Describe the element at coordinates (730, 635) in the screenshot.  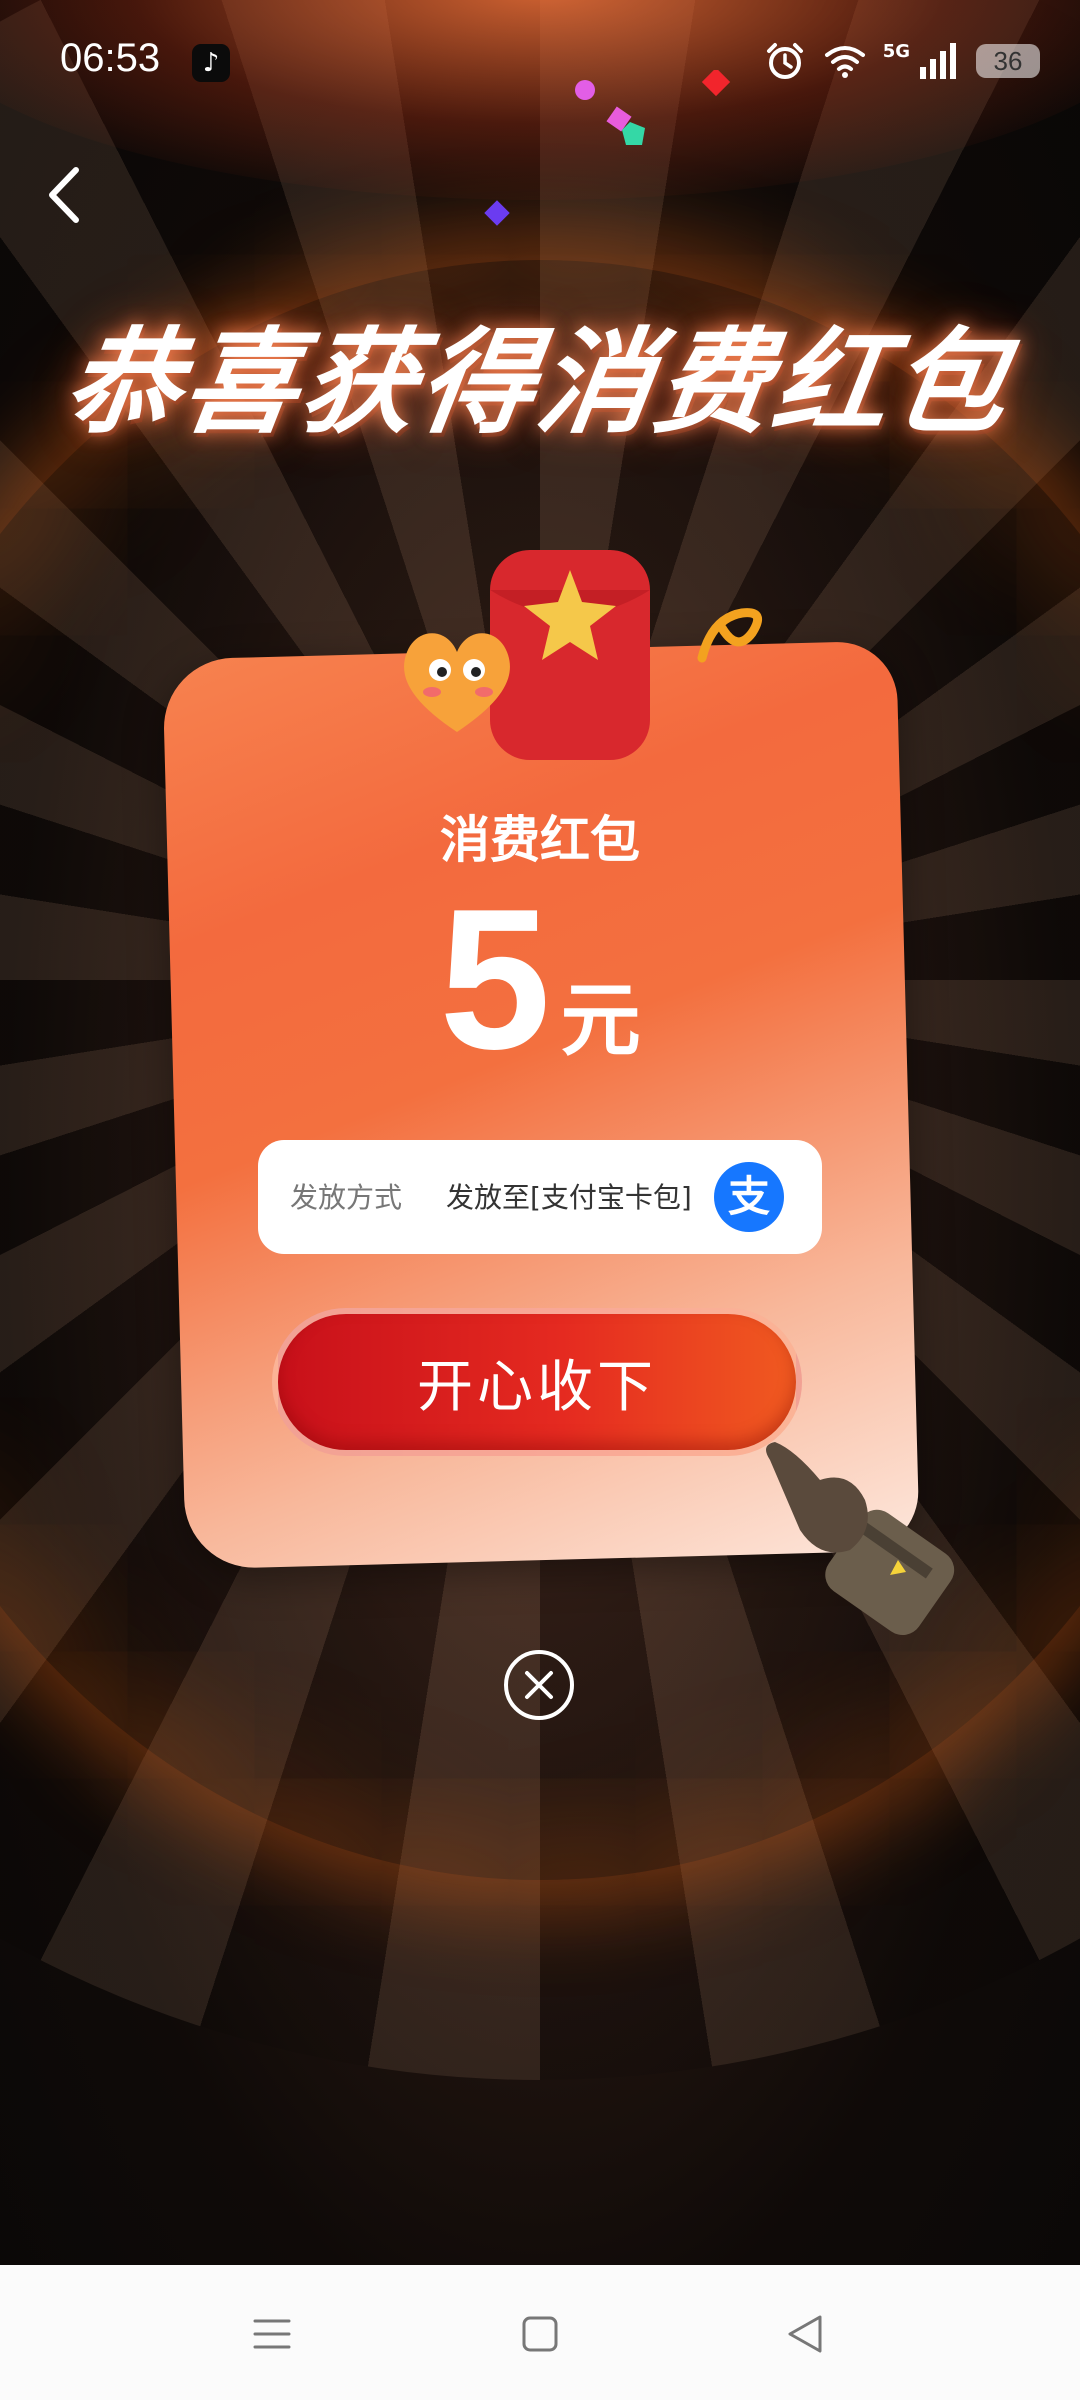
I see `ribbon-icon` at that location.